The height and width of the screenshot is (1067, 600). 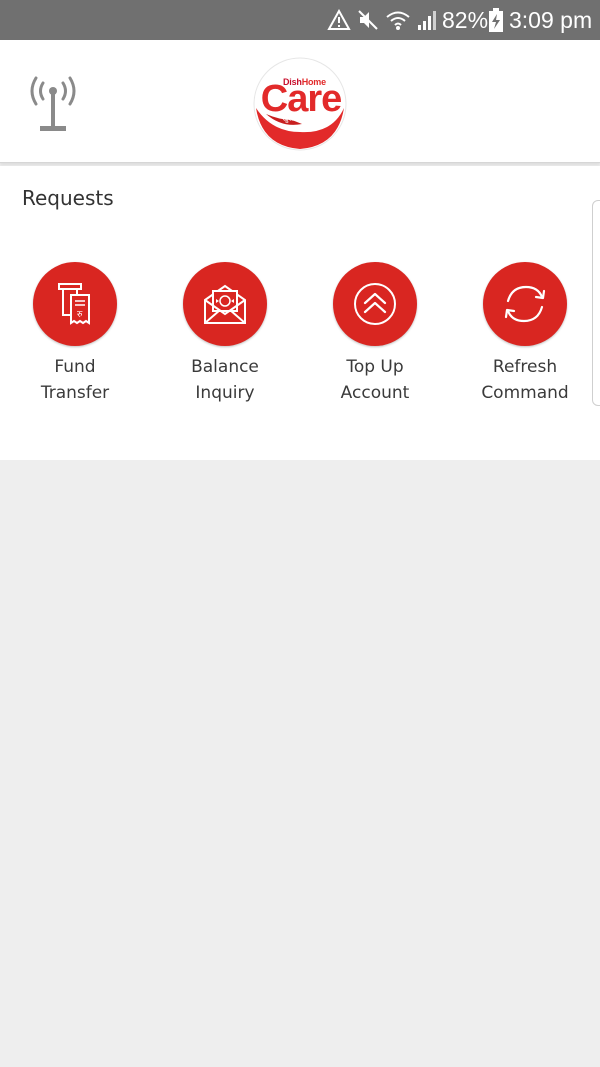 What do you see at coordinates (596, 303) in the screenshot?
I see `next-card-peek` at bounding box center [596, 303].